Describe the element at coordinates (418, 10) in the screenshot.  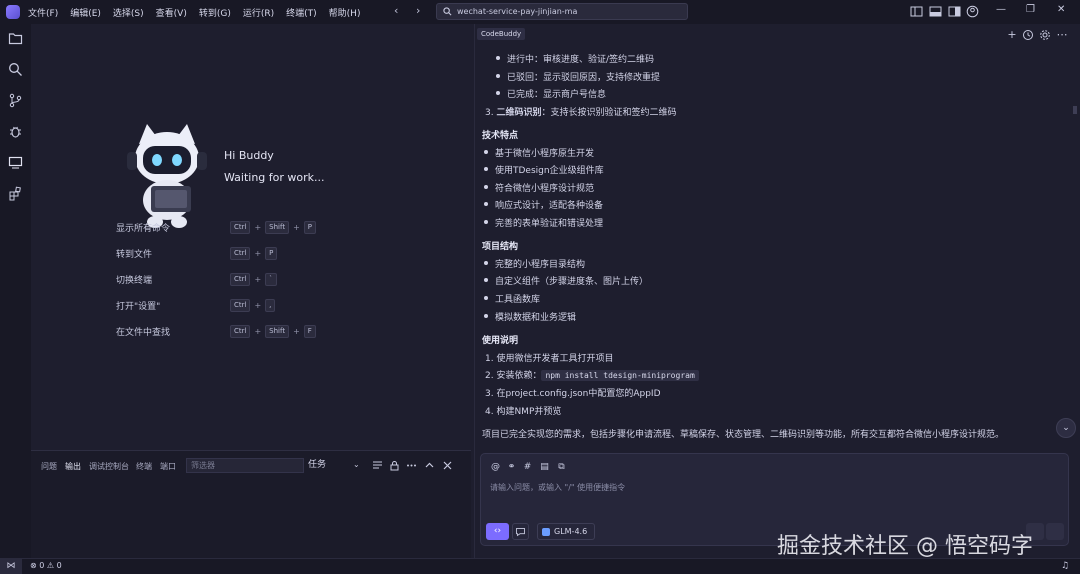
I see `nav-forward-icon: ›` at that location.